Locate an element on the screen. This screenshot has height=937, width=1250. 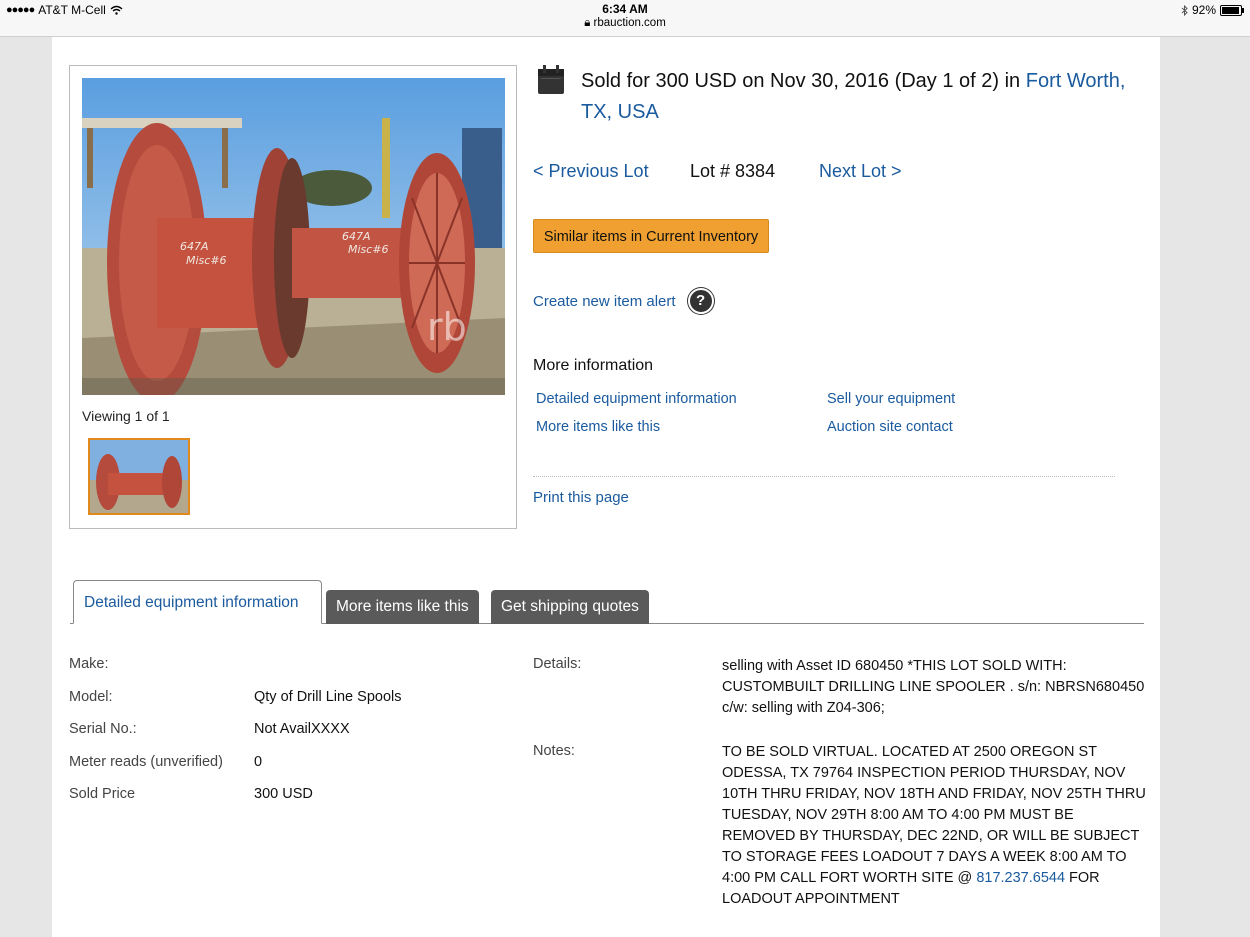
status-center: 6:34 AM 🔒︎ rbauction.com is located at coordinates (625, 16).